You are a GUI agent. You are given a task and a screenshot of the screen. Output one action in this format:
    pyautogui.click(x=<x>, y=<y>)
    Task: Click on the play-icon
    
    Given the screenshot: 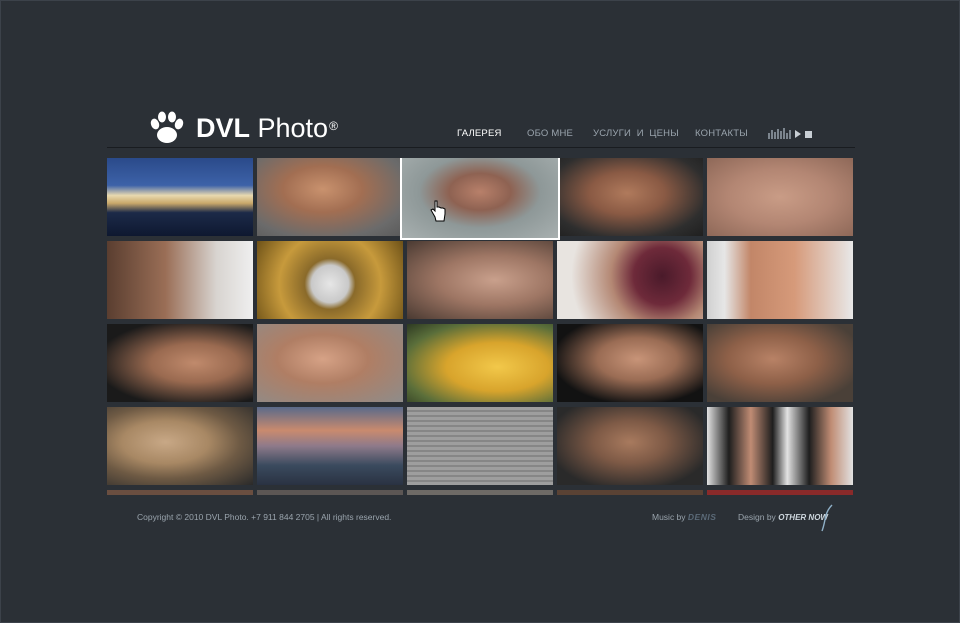 What is the action you would take?
    pyautogui.click(x=798, y=134)
    